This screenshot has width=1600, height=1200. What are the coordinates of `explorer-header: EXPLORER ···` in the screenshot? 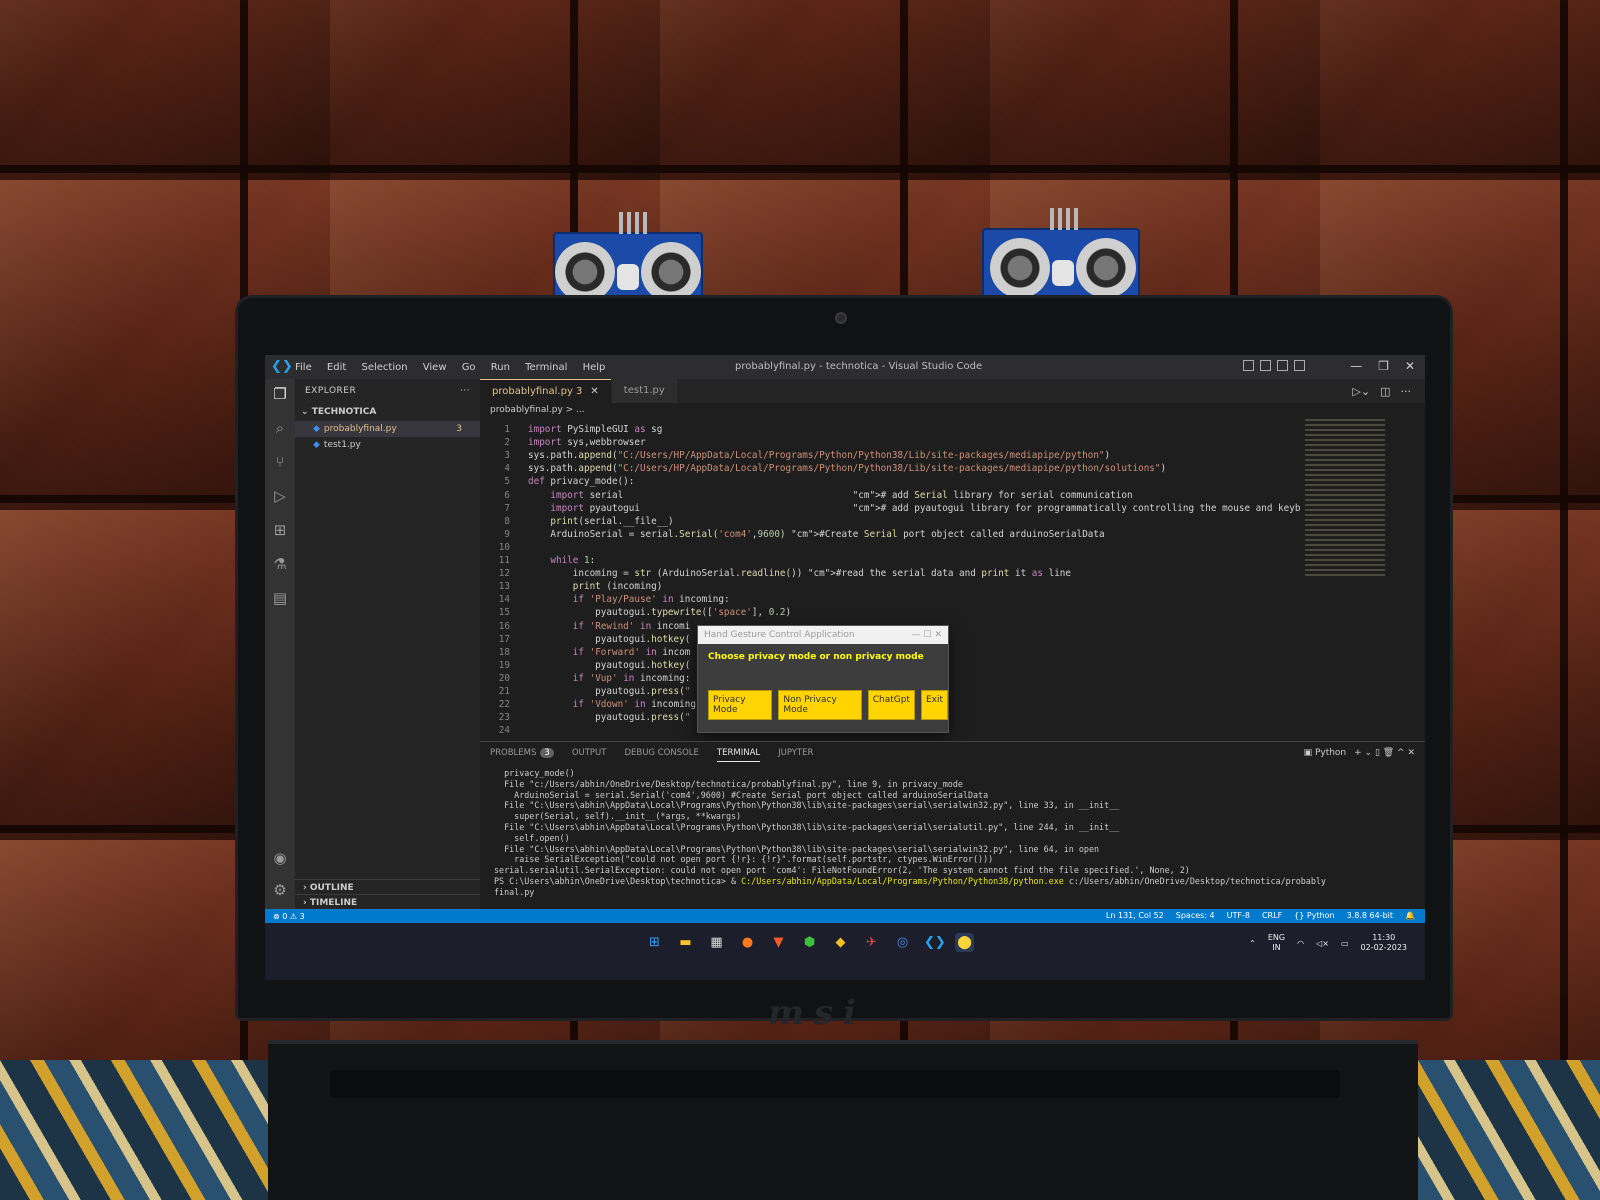 It's located at (387, 391).